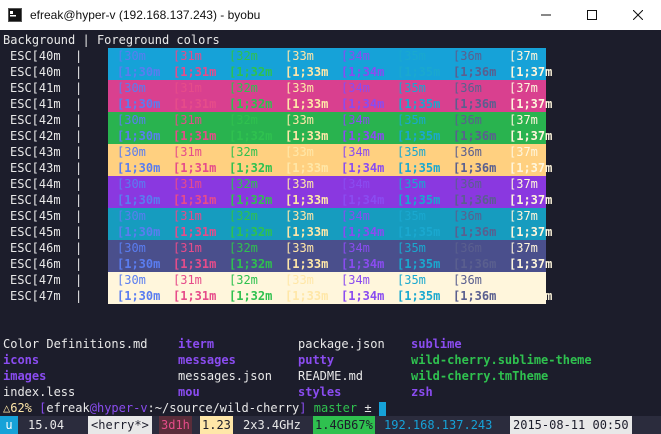 Image resolution: width=661 pixels, height=434 pixels. I want to click on terminal-scrollbar, so click(656, 223).